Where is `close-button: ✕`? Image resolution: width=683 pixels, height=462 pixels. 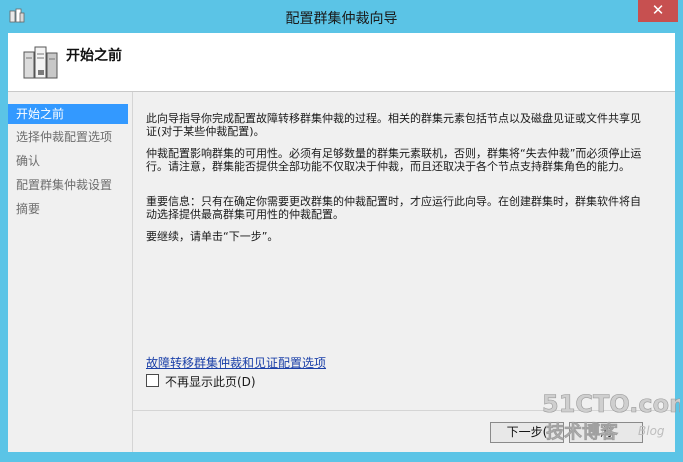
close-button: ✕ is located at coordinates (658, 11).